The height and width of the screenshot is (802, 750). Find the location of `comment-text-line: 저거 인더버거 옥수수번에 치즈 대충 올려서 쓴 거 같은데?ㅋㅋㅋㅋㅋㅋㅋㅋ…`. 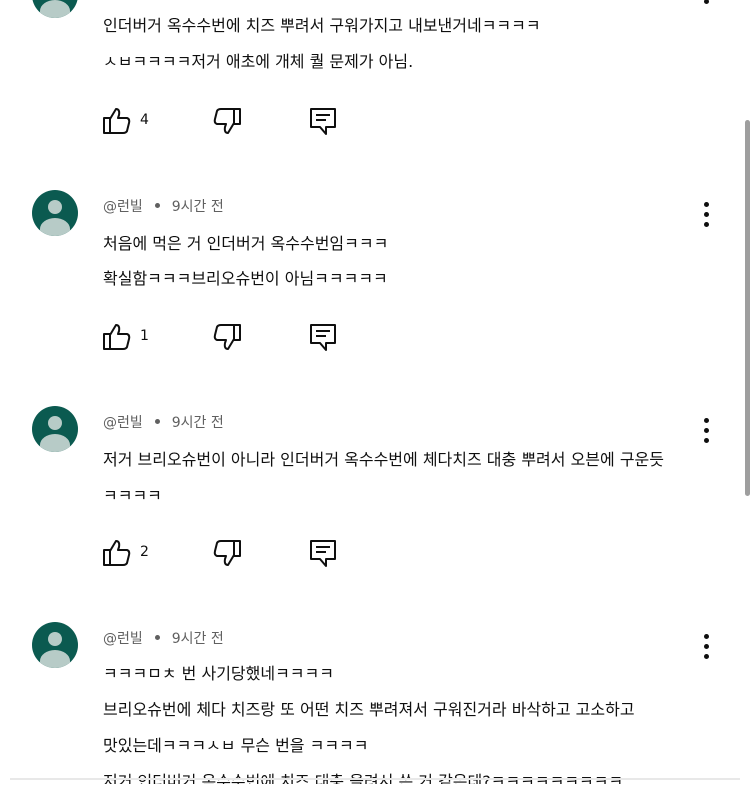

comment-text-line: 저거 인더버거 옥수수번에 치즈 대충 올려서 쓴 거 같은데?ㅋㅋㅋㅋㅋㅋㅋㅋ… is located at coordinates (363, 781).